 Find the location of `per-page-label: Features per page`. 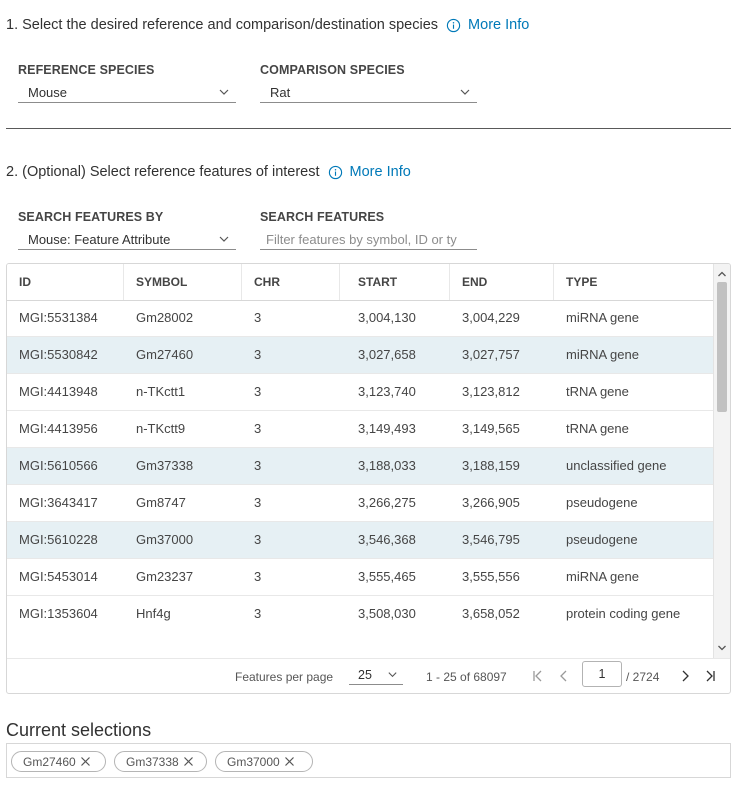

per-page-label: Features per page is located at coordinates (284, 677).